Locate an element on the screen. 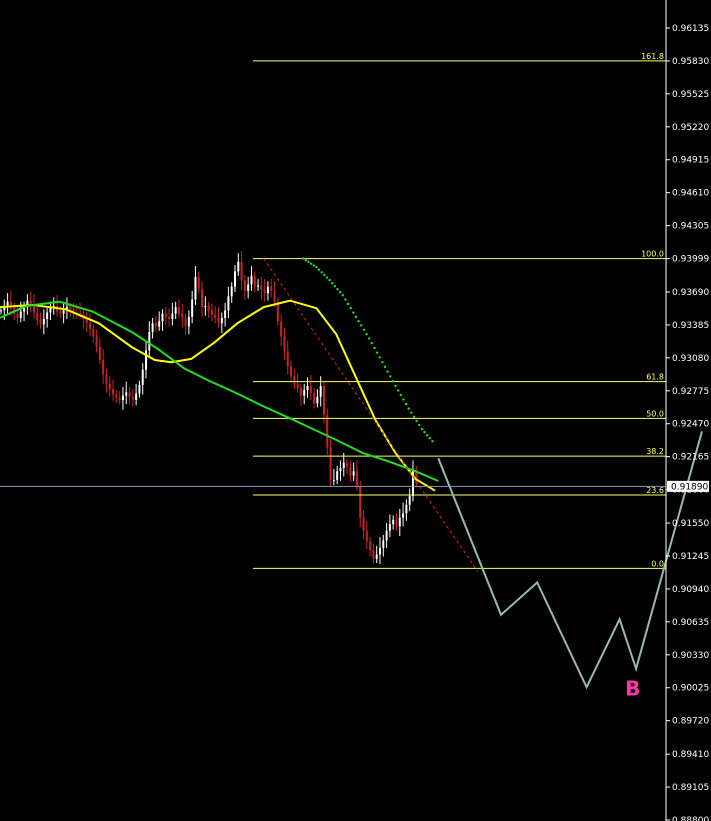 The image size is (711, 821). fib-level-label: 38.2 is located at coordinates (655, 451).